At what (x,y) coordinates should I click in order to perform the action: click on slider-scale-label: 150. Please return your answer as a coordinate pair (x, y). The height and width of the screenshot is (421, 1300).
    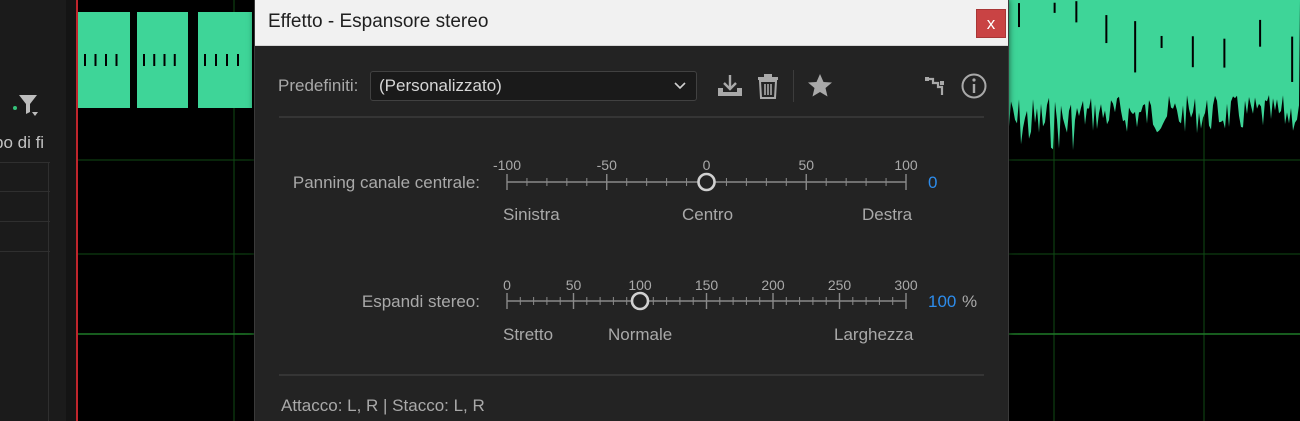
    Looking at the image, I should click on (707, 285).